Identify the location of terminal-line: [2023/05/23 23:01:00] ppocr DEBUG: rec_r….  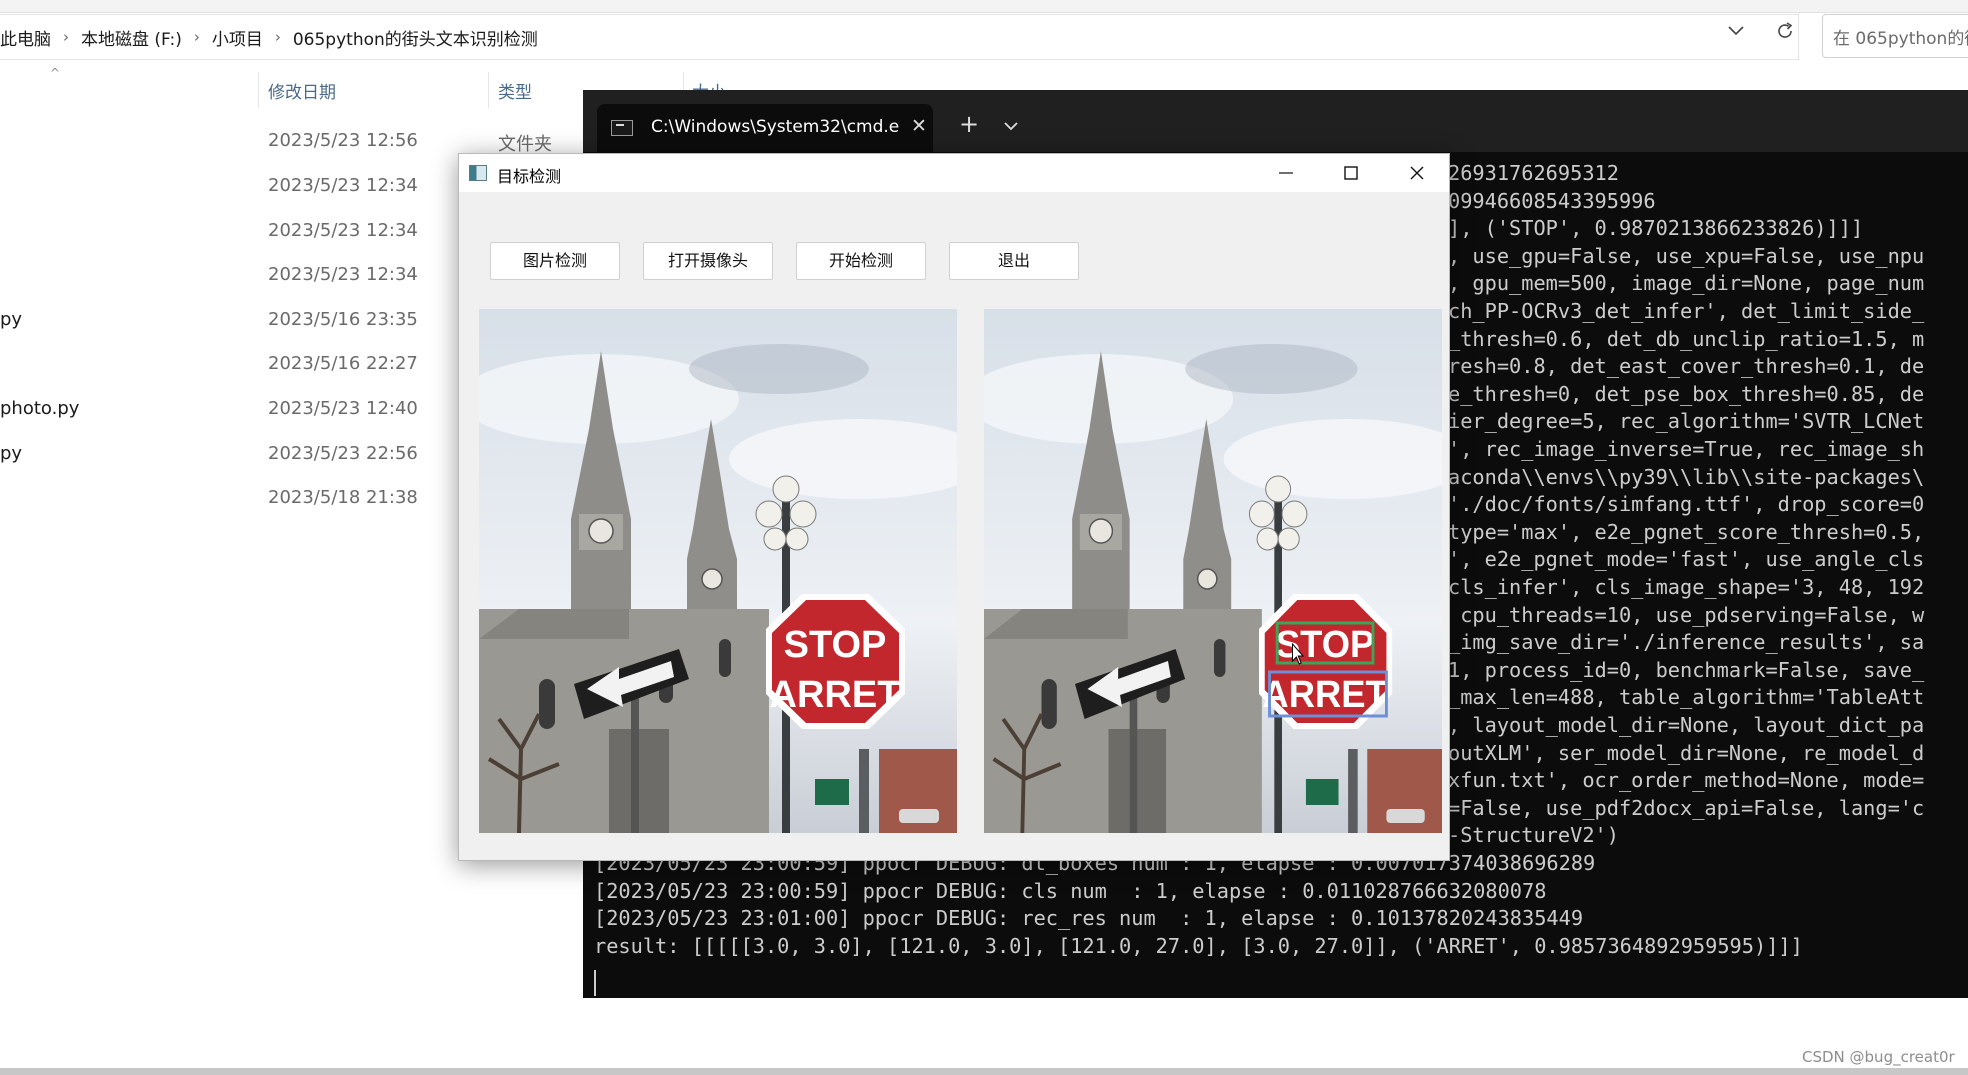
(1089, 918).